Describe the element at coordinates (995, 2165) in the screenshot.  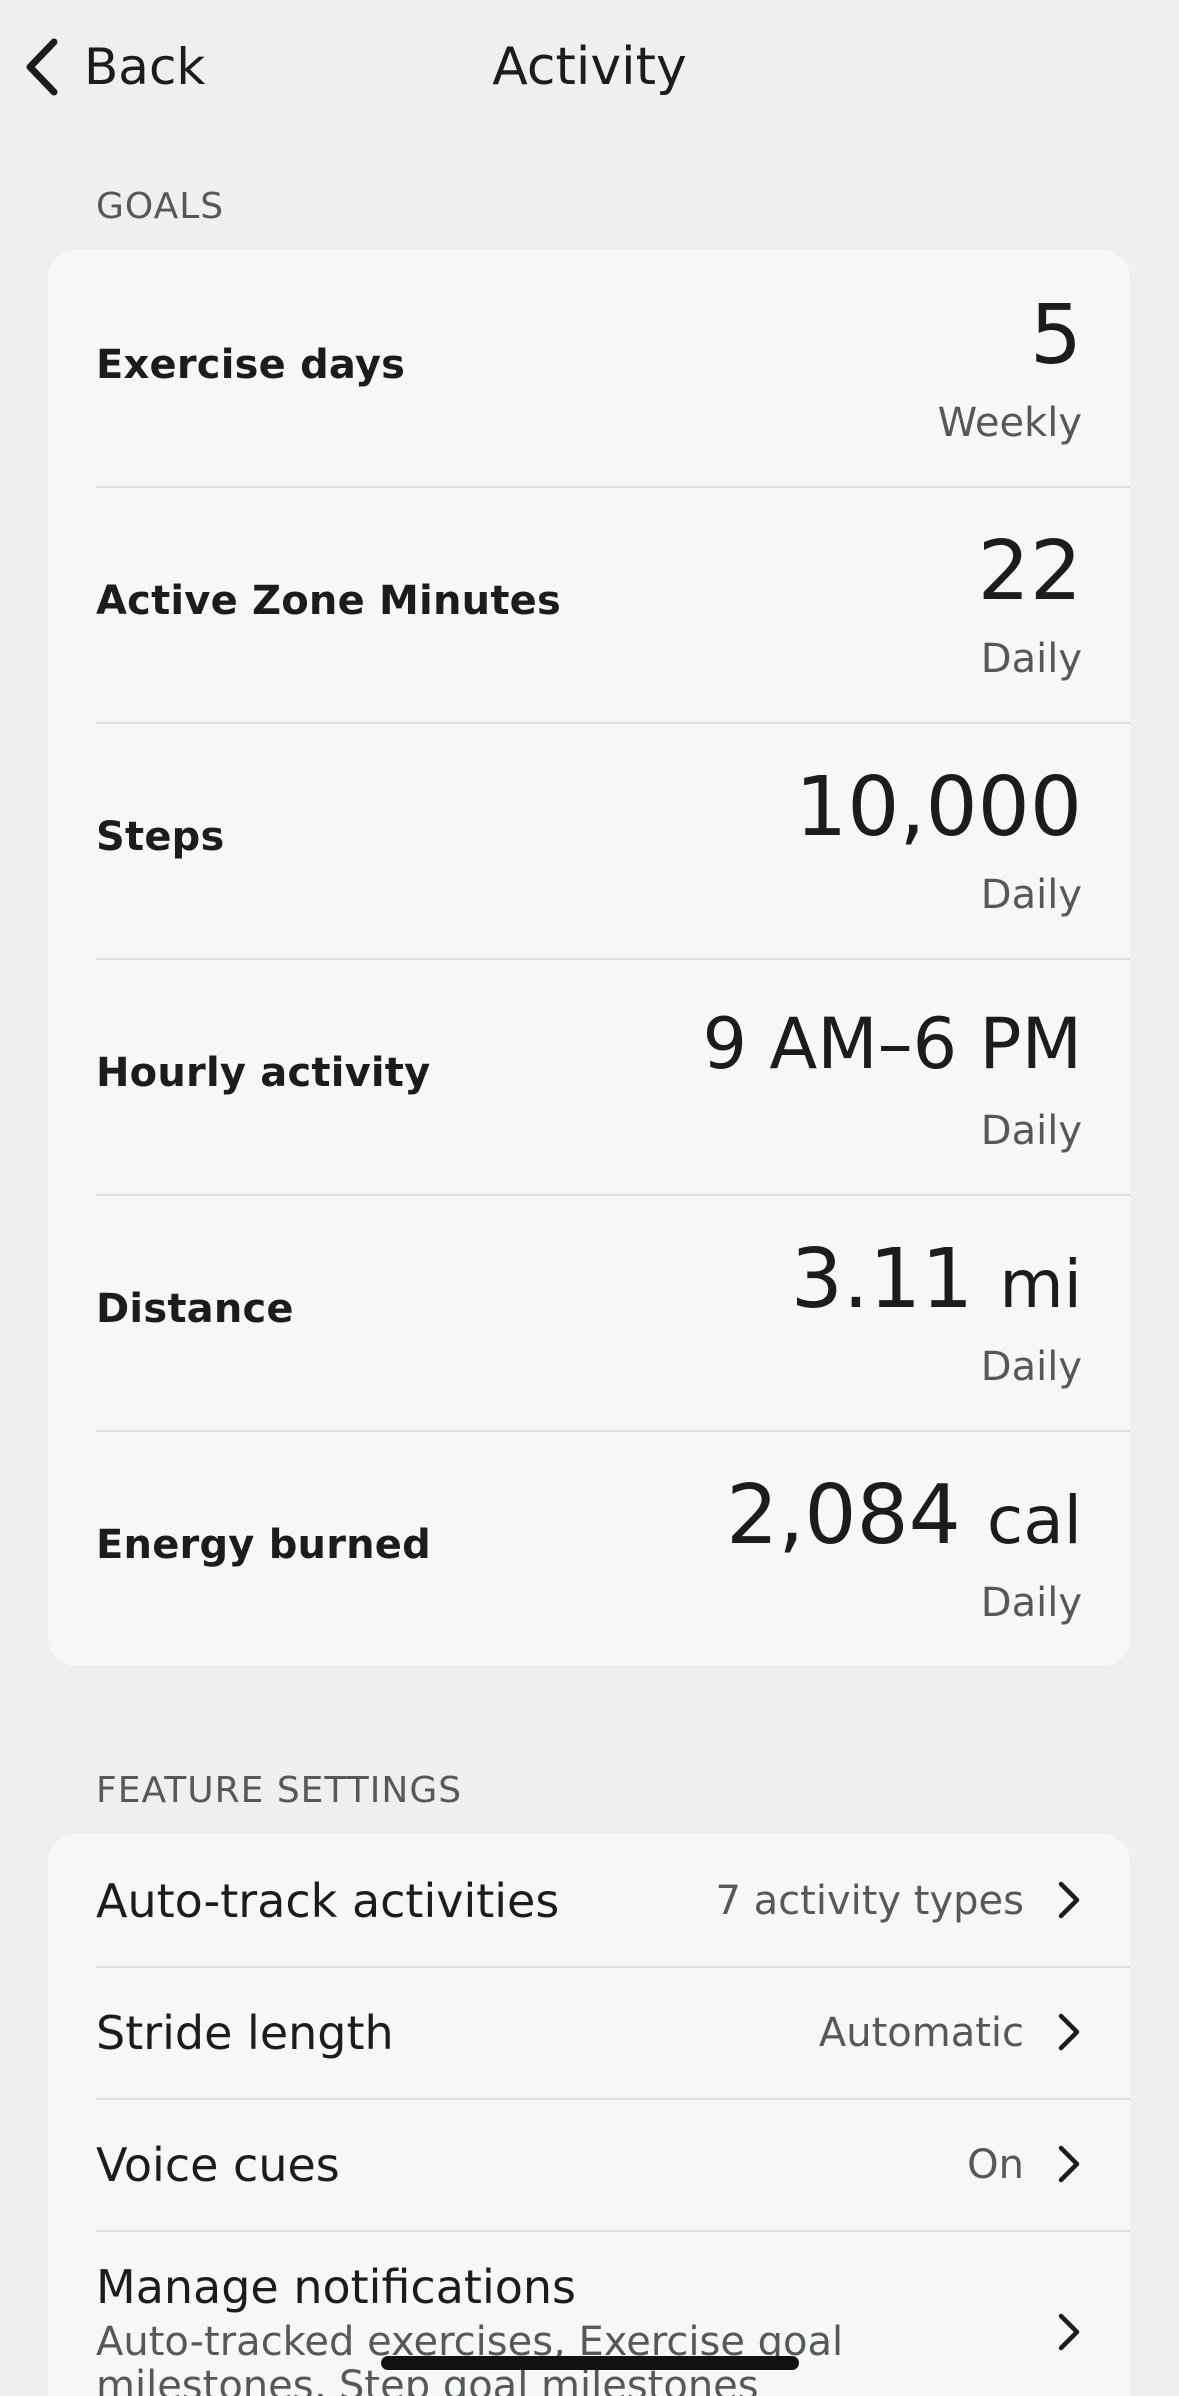
I see `setting-value: On` at that location.